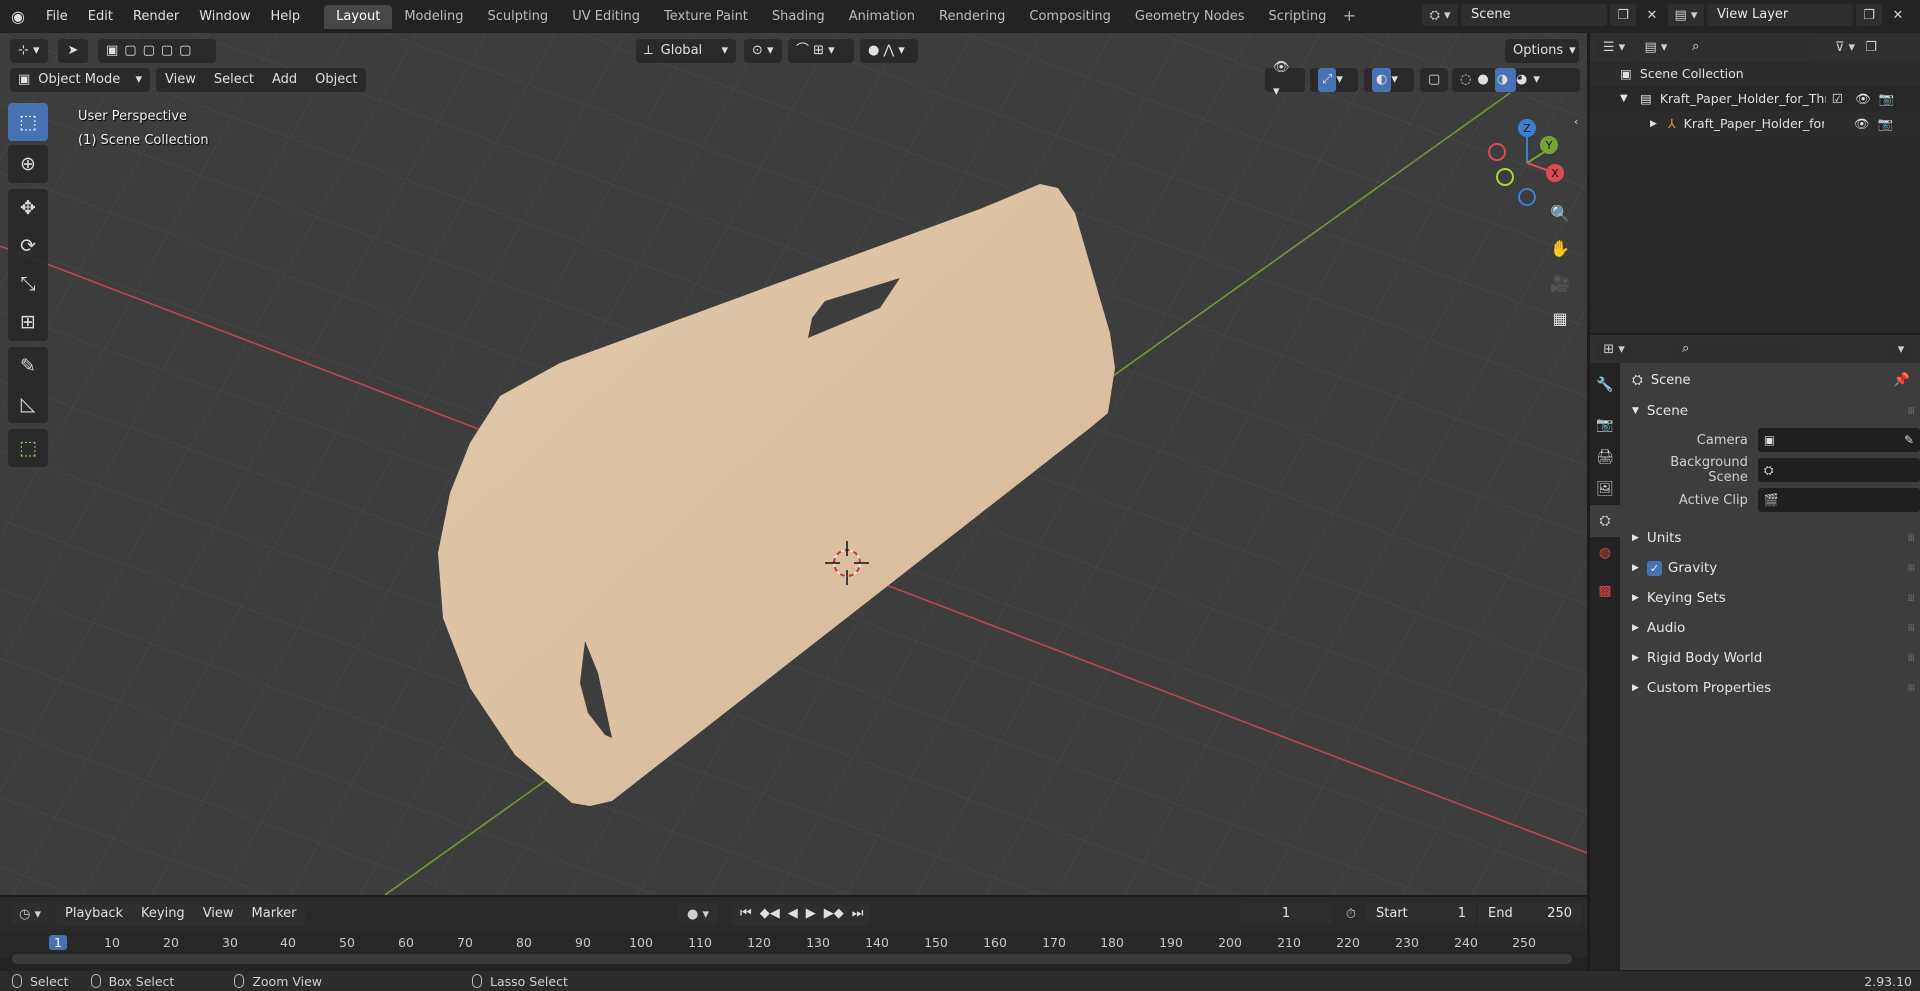 The width and height of the screenshot is (1920, 991). What do you see at coordinates (1909, 440) in the screenshot?
I see `eyedropper-icon: ✎` at bounding box center [1909, 440].